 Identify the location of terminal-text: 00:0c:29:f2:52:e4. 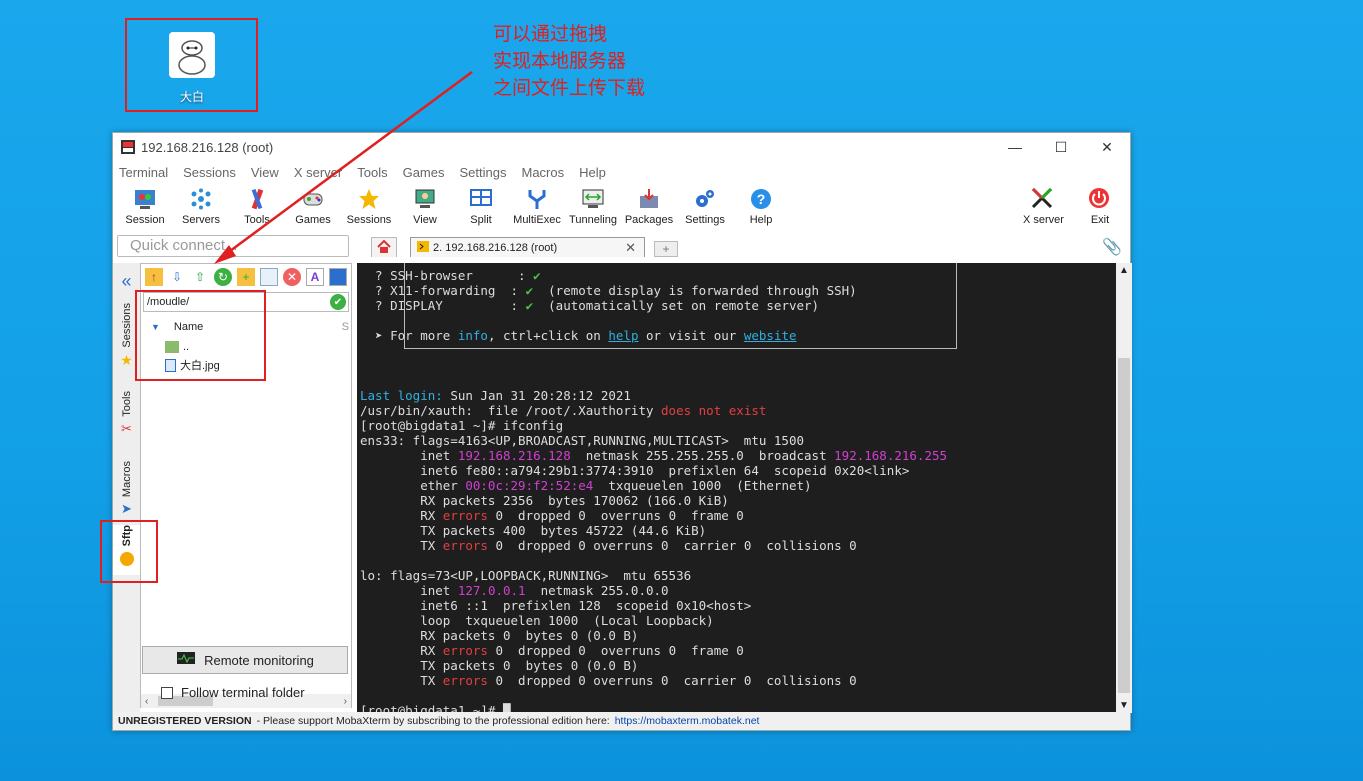
(529, 485).